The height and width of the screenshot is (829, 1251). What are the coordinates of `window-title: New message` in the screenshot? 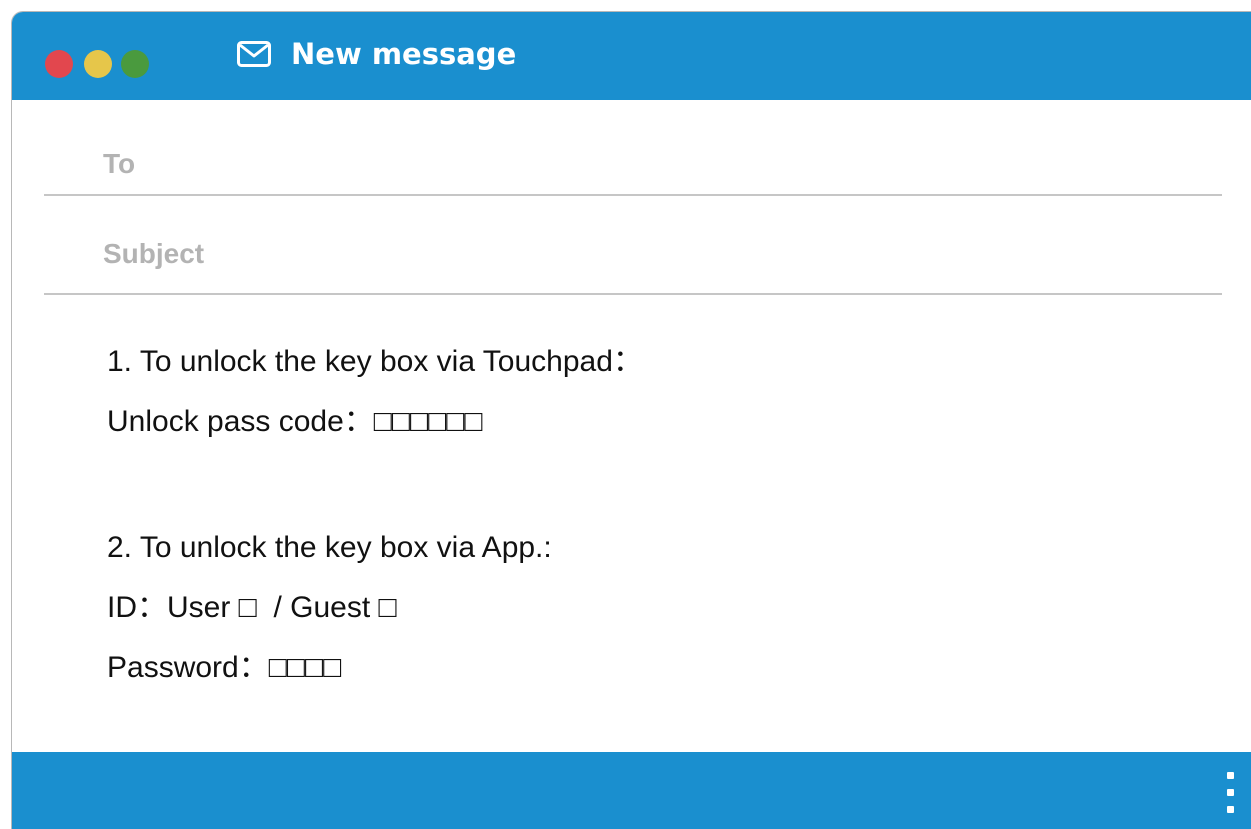 It's located at (376, 54).